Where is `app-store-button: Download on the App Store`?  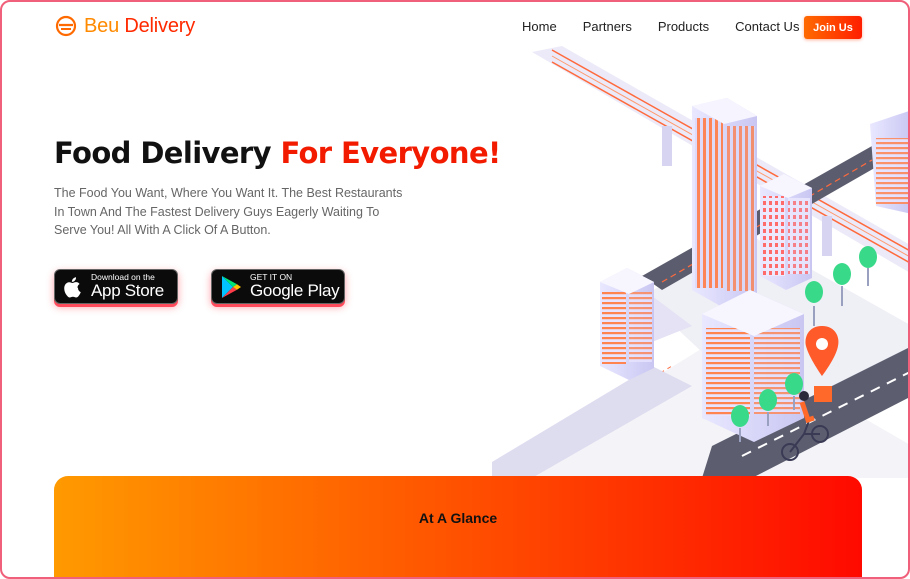 app-store-button: Download on the App Store is located at coordinates (116, 286).